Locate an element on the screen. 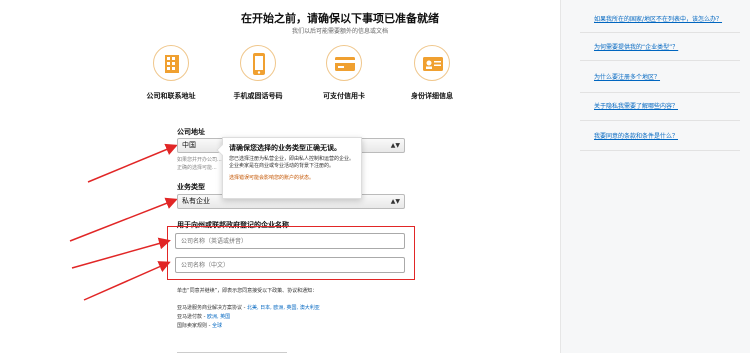 This screenshot has width=750, height=353. credit-card-icon is located at coordinates (344, 63).